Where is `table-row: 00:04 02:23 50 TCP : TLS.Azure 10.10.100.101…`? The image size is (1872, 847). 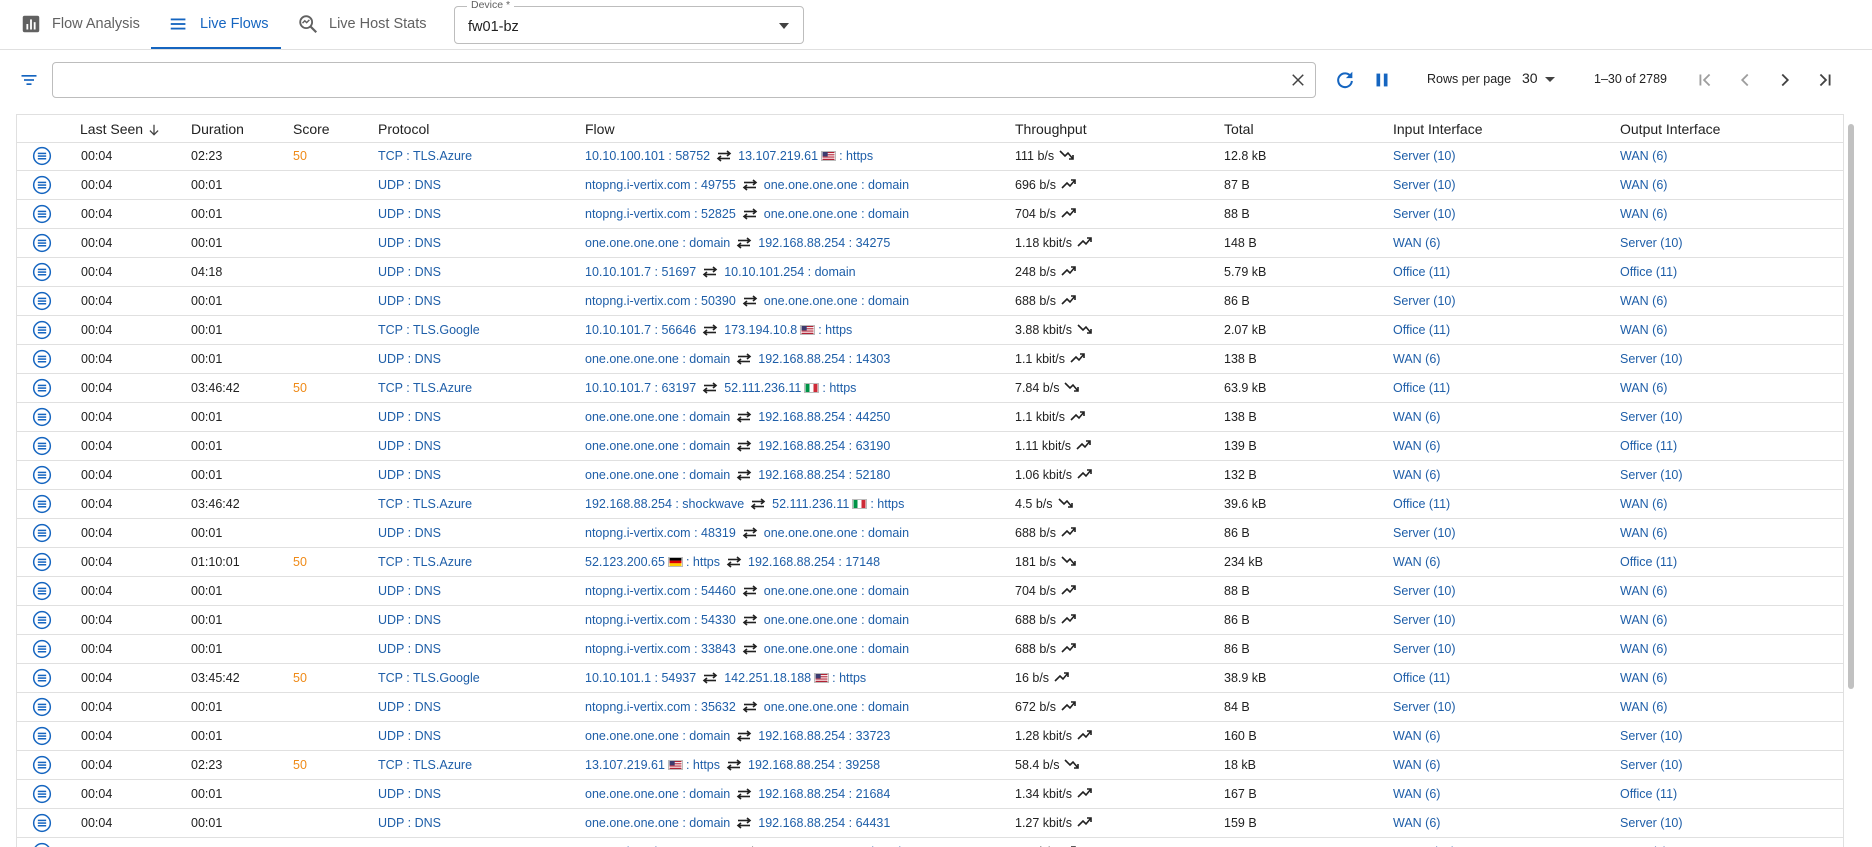
table-row: 00:04 02:23 50 TCP : TLS.Azure 10.10.100.101… is located at coordinates (930, 156).